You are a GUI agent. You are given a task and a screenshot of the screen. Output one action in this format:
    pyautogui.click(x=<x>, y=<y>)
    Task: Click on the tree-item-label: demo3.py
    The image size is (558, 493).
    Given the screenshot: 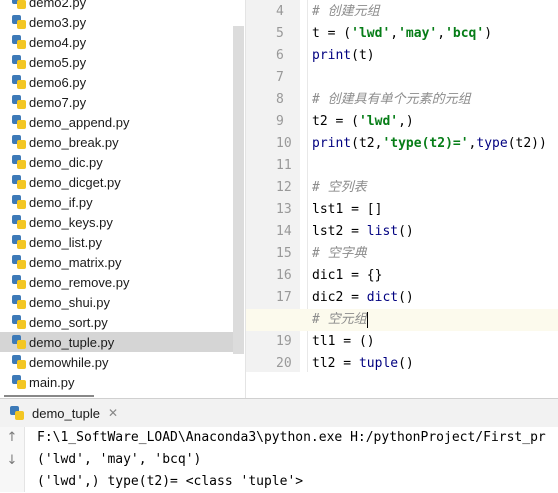 What is the action you would take?
    pyautogui.click(x=58, y=22)
    